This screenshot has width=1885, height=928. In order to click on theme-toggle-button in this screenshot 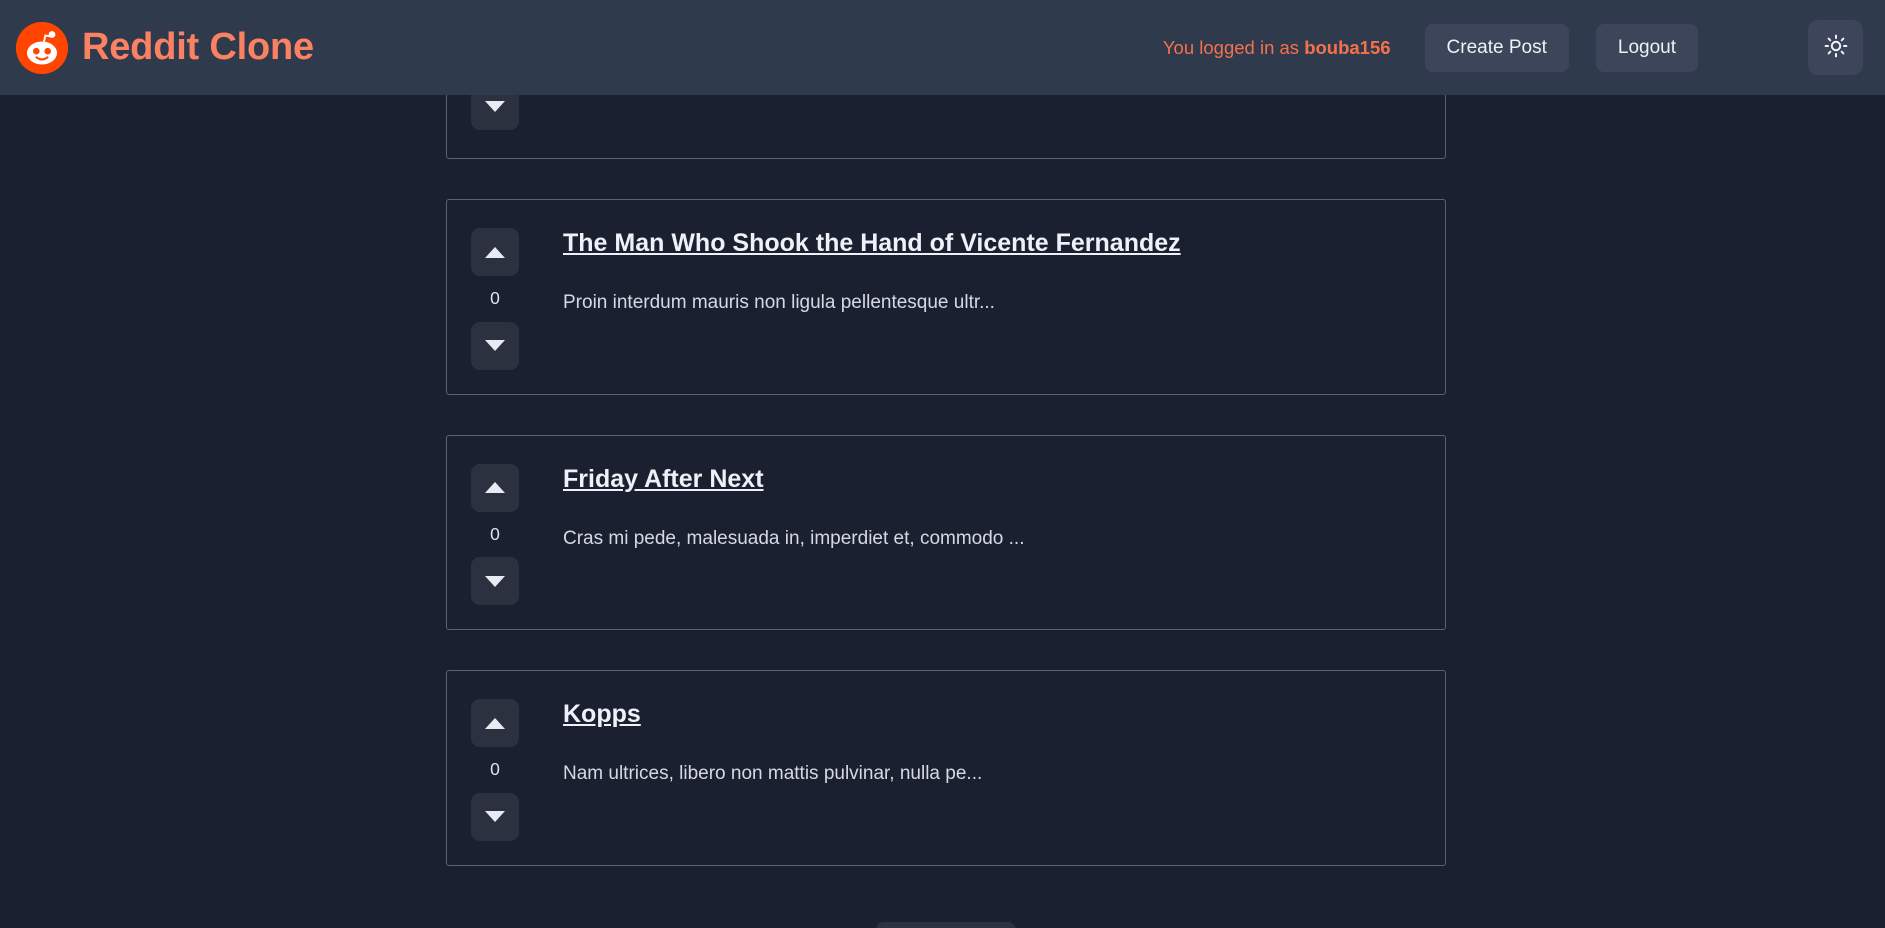, I will do `click(1835, 47)`.